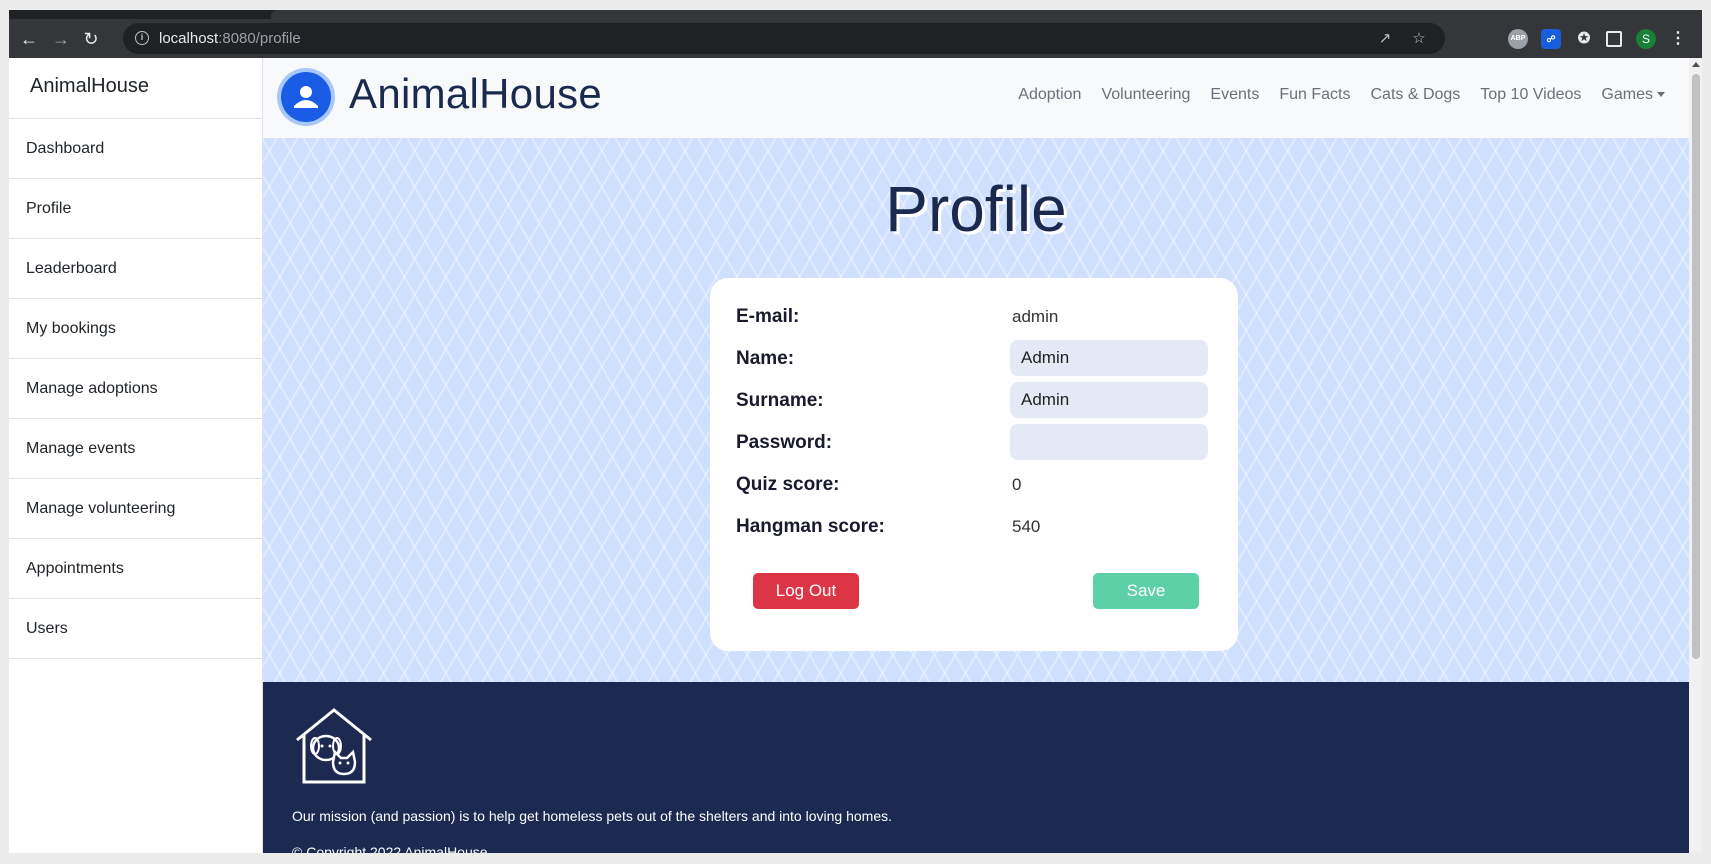 This screenshot has width=1711, height=864. What do you see at coordinates (972, 400) in the screenshot?
I see `surname-row: Surname:` at bounding box center [972, 400].